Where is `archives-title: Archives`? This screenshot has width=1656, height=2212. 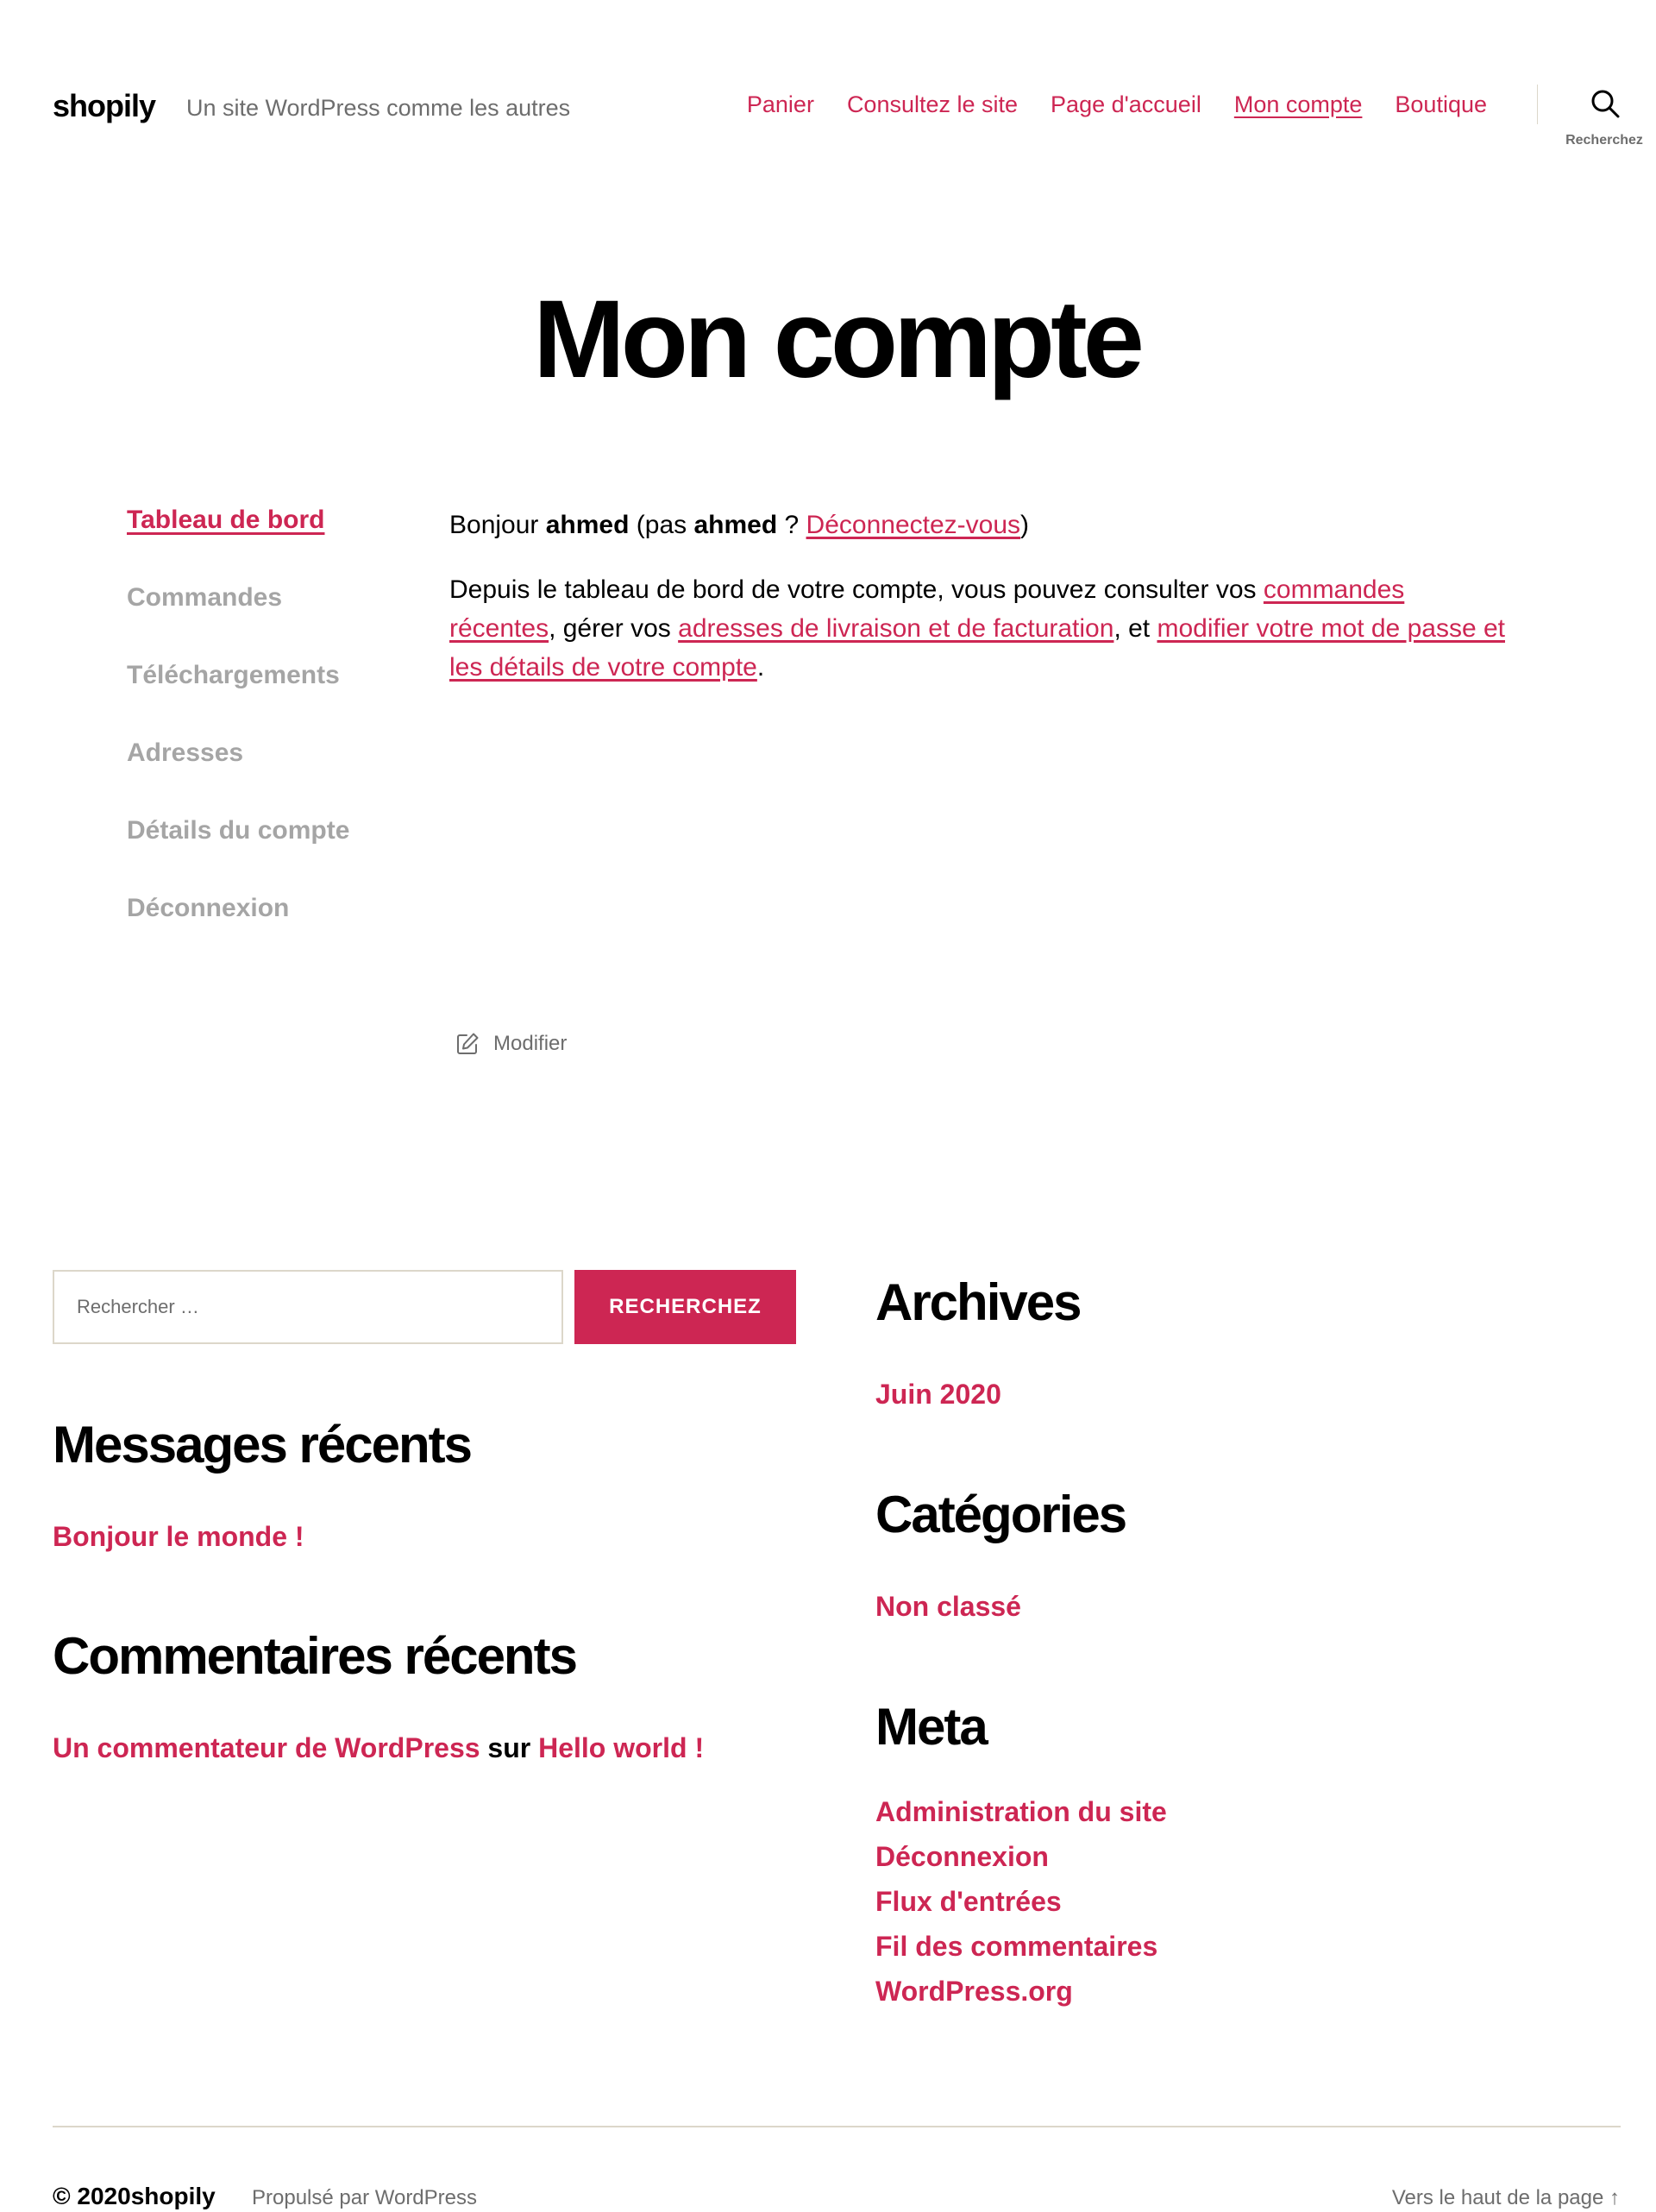 archives-title: Archives is located at coordinates (979, 1302).